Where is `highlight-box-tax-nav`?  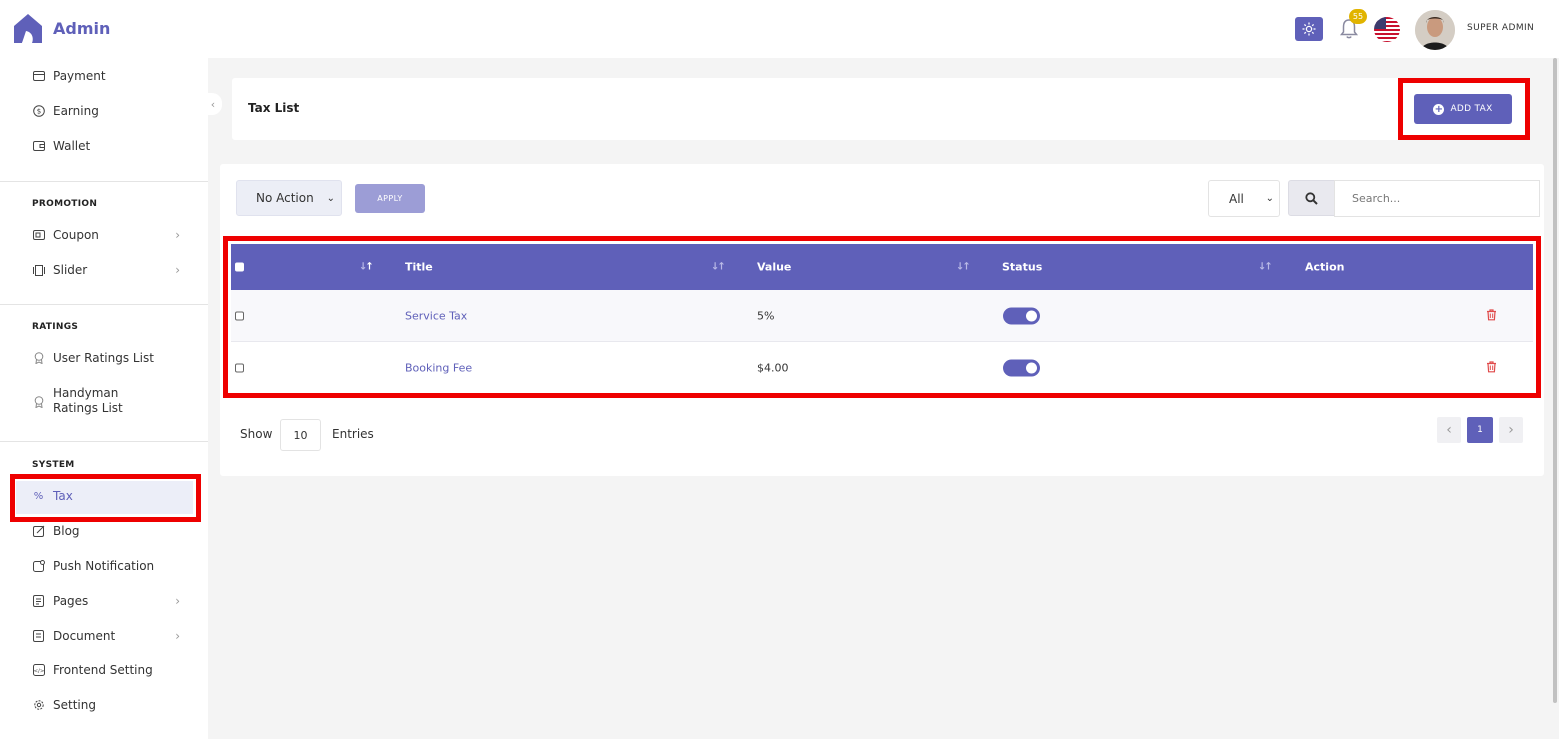
highlight-box-tax-nav is located at coordinates (105, 498).